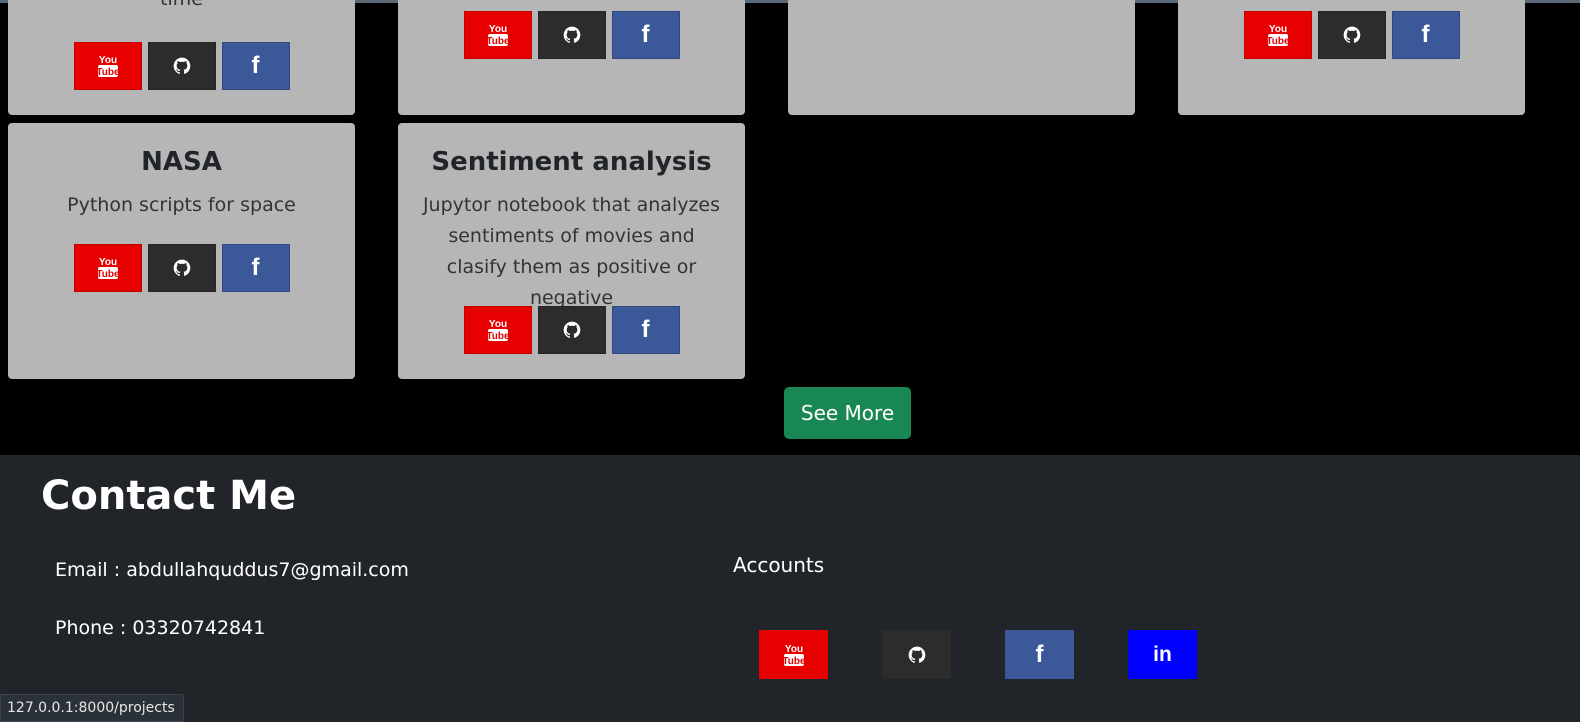 The height and width of the screenshot is (722, 1580). I want to click on contact-phone: Phone : 03320742841, so click(160, 628).